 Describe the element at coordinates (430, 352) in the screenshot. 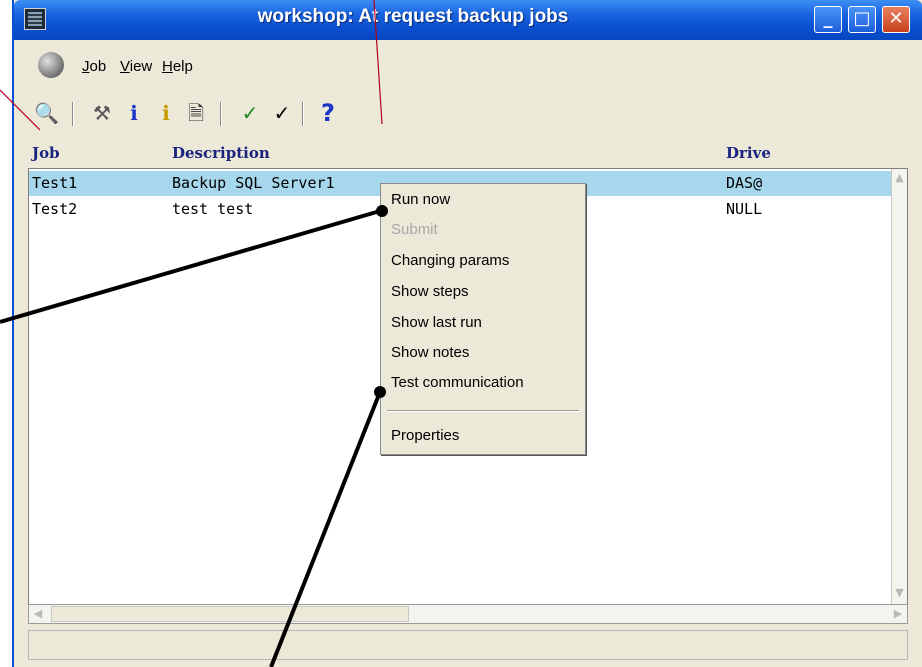

I see `menu-item-show-notes: Show notes` at that location.